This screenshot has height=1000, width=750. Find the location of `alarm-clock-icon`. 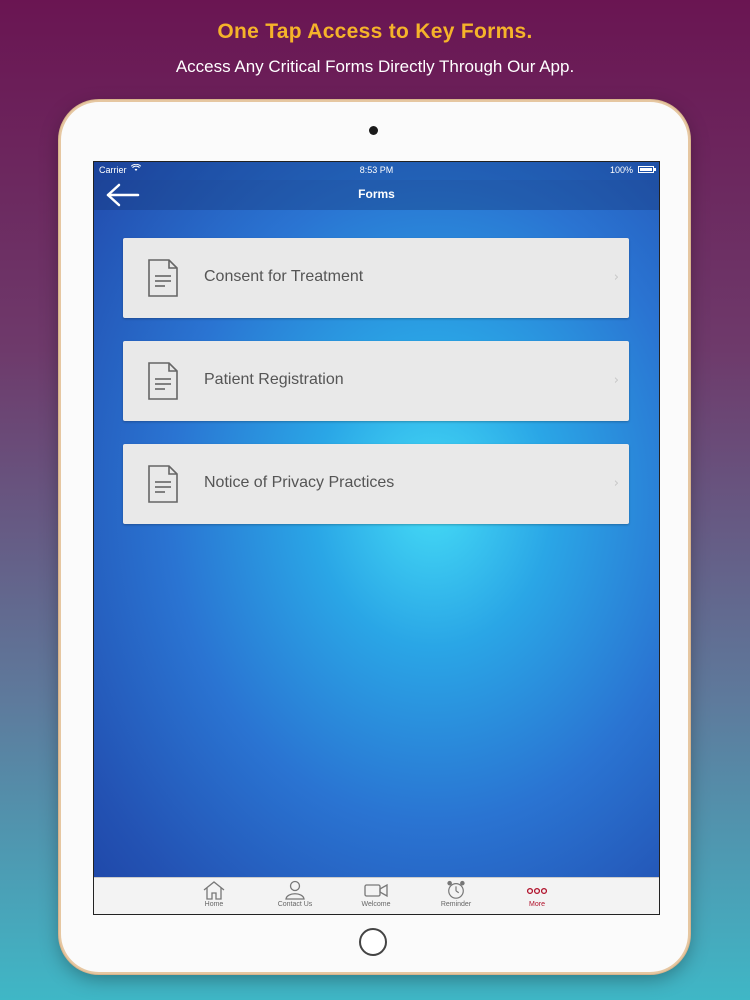

alarm-clock-icon is located at coordinates (456, 889).